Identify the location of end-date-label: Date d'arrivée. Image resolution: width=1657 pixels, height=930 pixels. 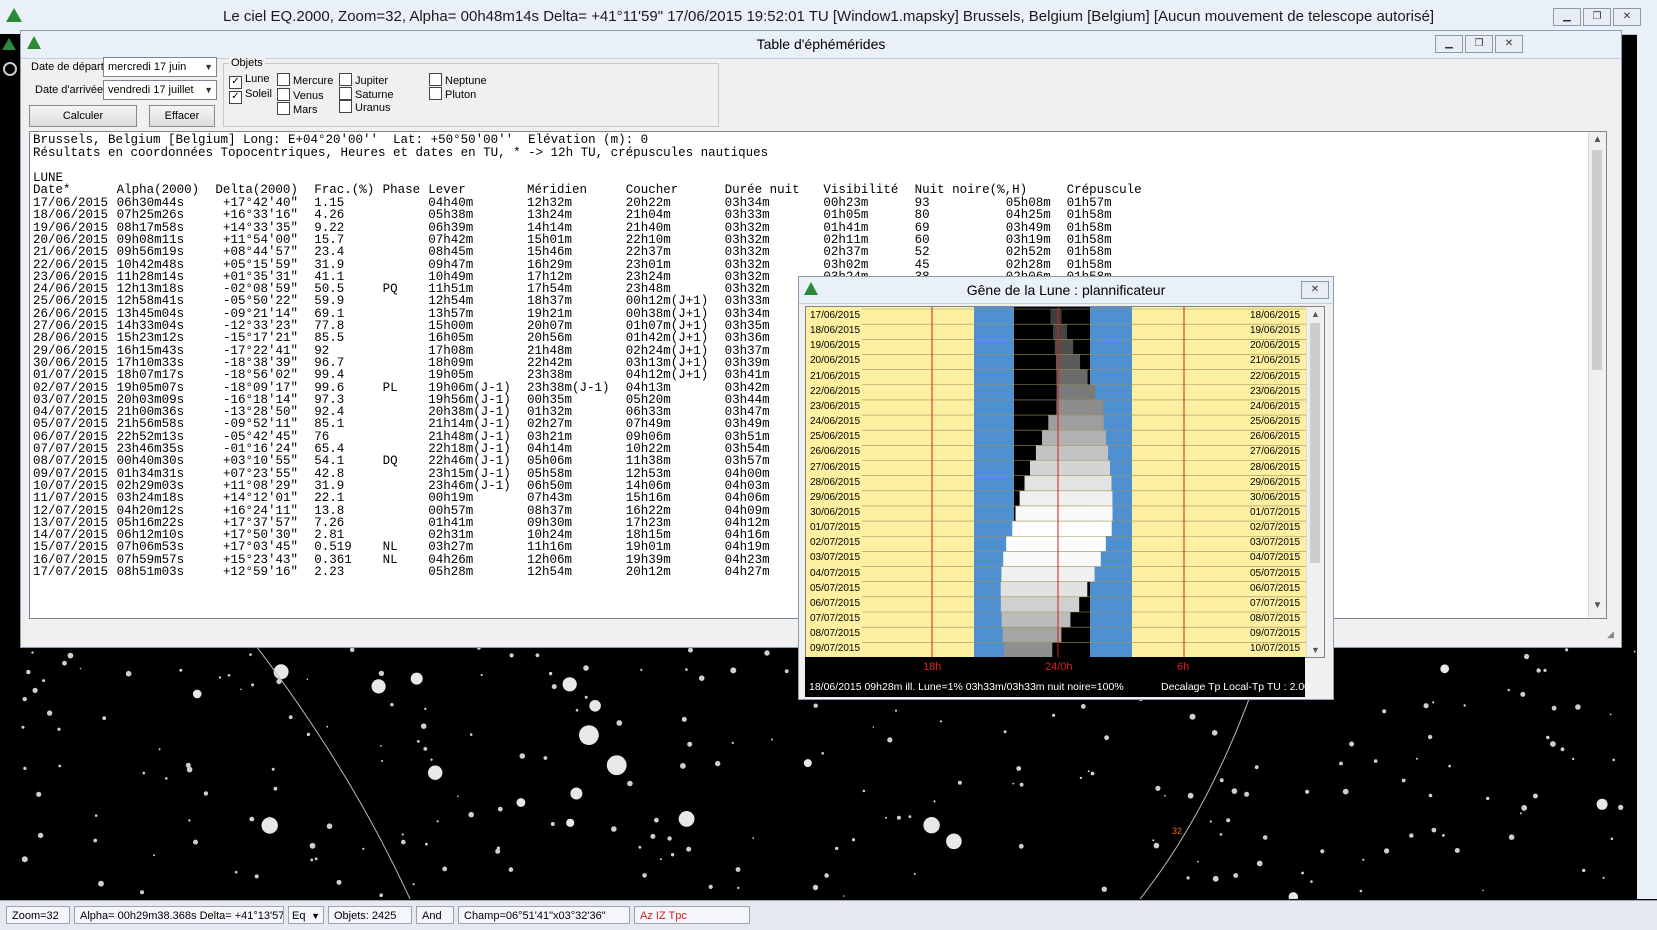
(69, 90).